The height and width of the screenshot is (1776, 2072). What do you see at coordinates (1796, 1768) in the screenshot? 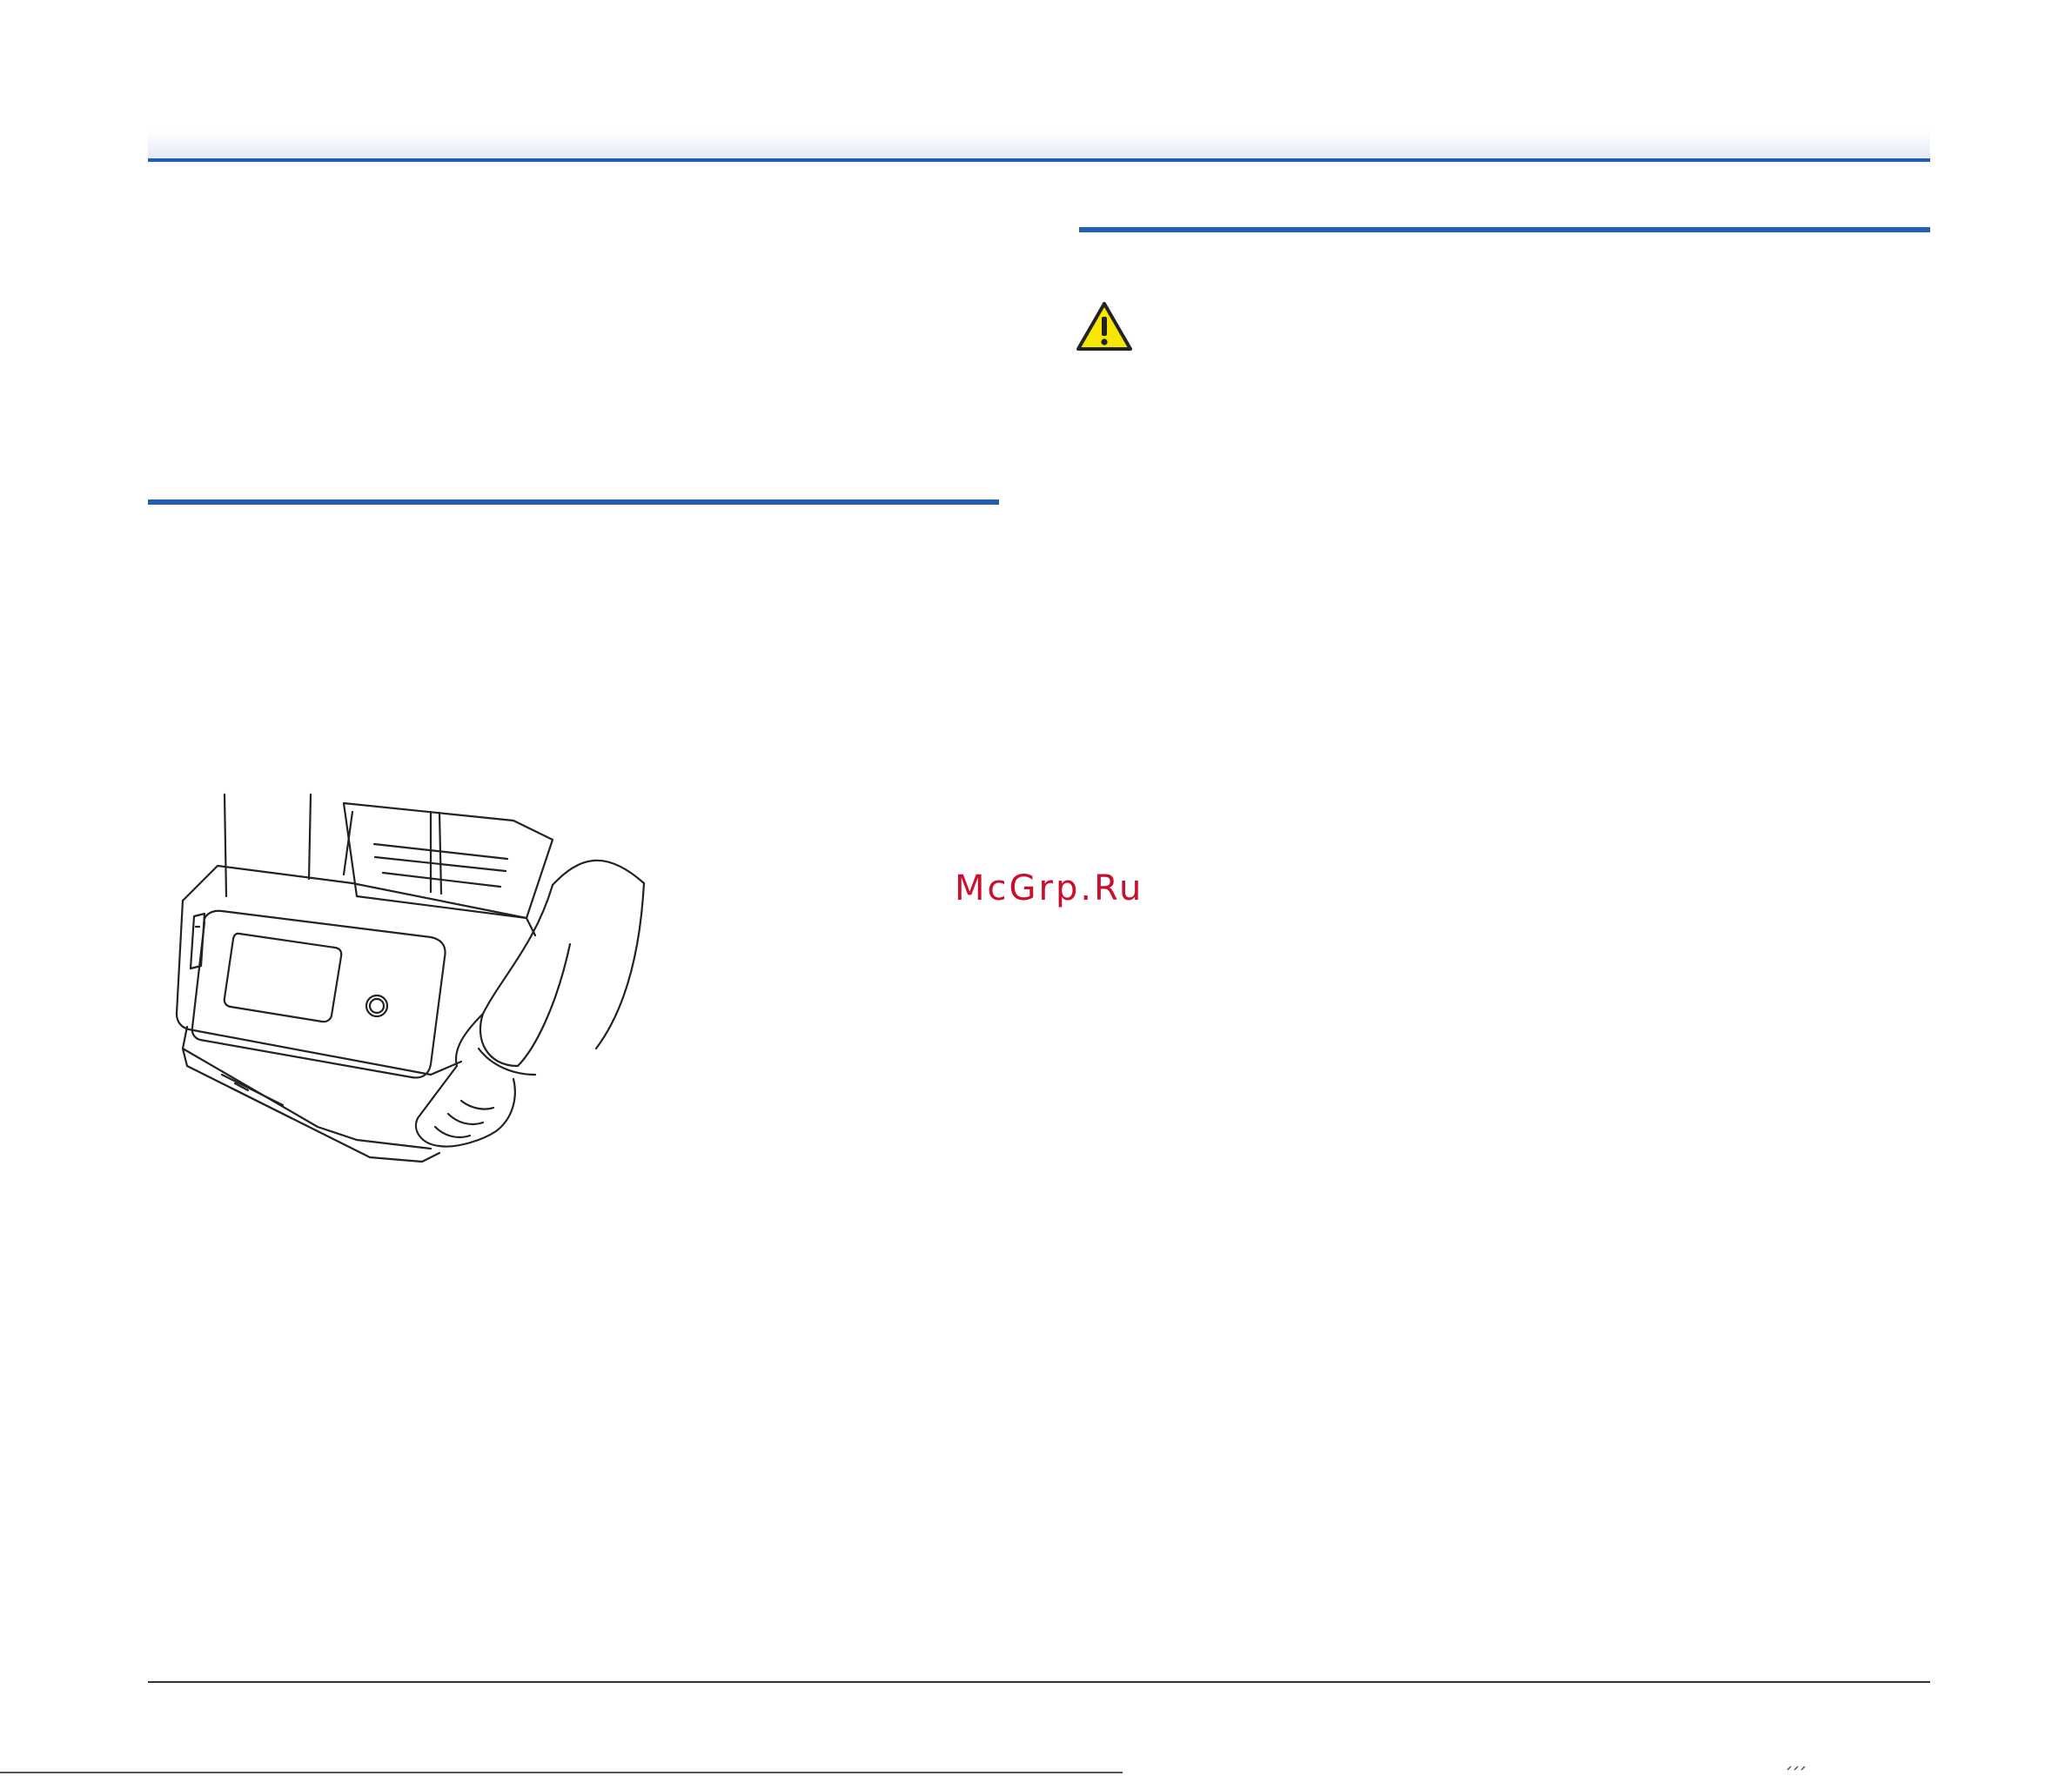
I see `corner-mark-icon` at bounding box center [1796, 1768].